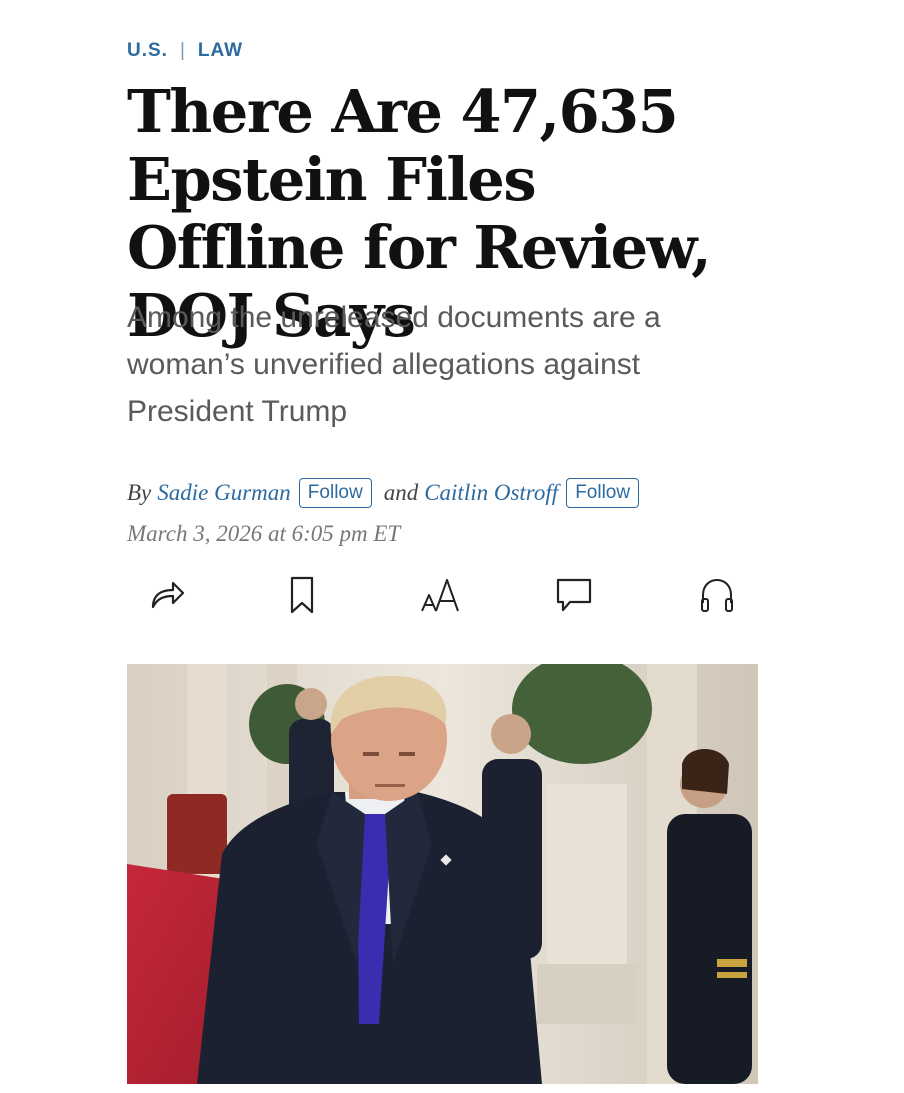  I want to click on text-size-icon, so click(440, 595).